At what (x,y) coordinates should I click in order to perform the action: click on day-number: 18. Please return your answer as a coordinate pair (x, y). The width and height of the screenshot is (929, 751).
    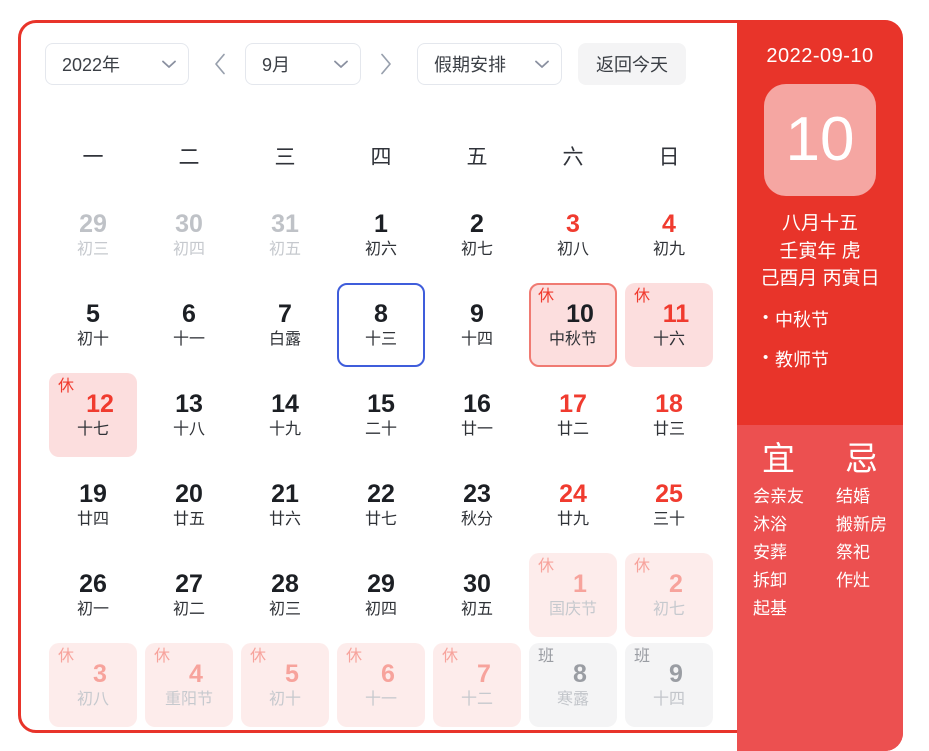
    Looking at the image, I should click on (669, 404).